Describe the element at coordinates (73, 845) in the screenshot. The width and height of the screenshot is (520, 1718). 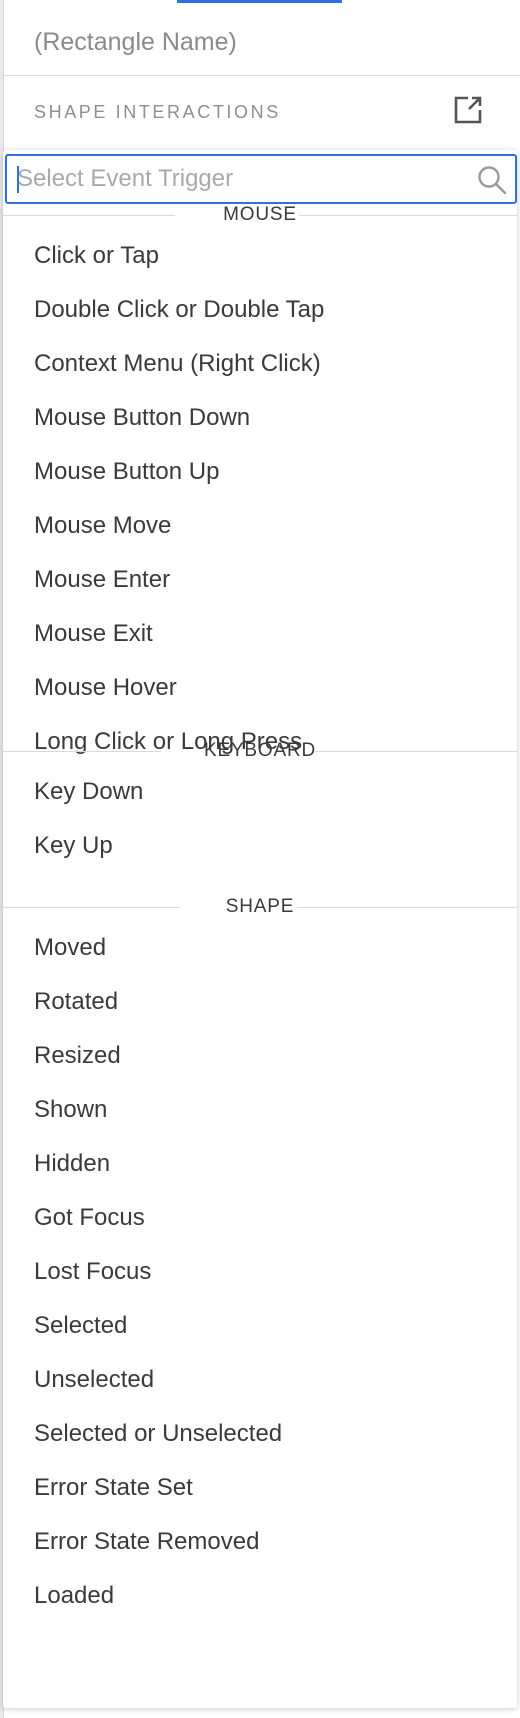
I see `event-option-label: Key Up` at that location.